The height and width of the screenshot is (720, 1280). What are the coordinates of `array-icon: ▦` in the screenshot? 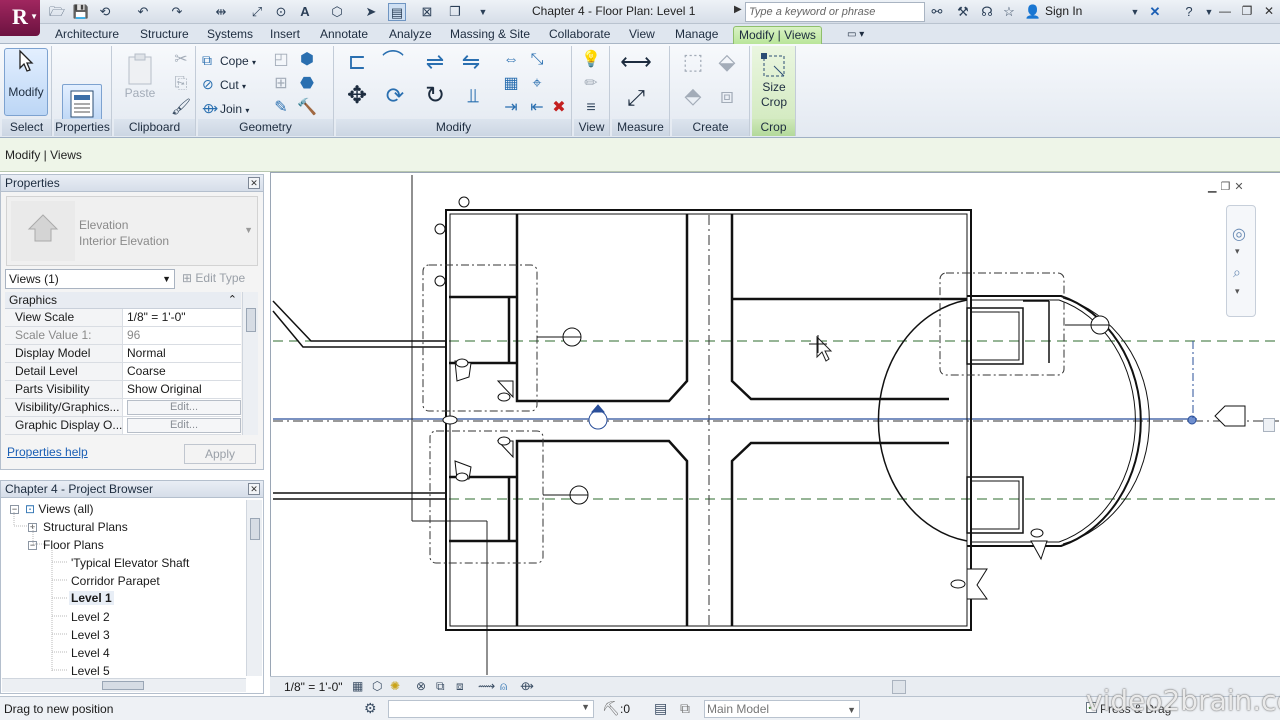 It's located at (511, 84).